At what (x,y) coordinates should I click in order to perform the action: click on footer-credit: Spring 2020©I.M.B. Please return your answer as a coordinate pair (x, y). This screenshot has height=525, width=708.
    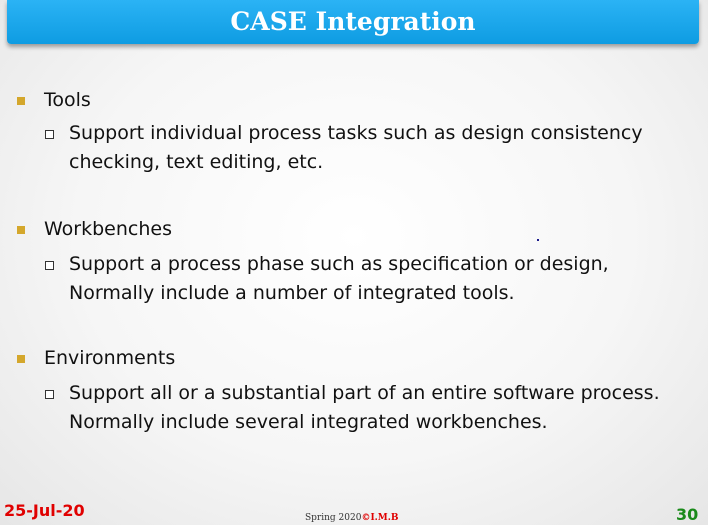
    Looking at the image, I should click on (351, 518).